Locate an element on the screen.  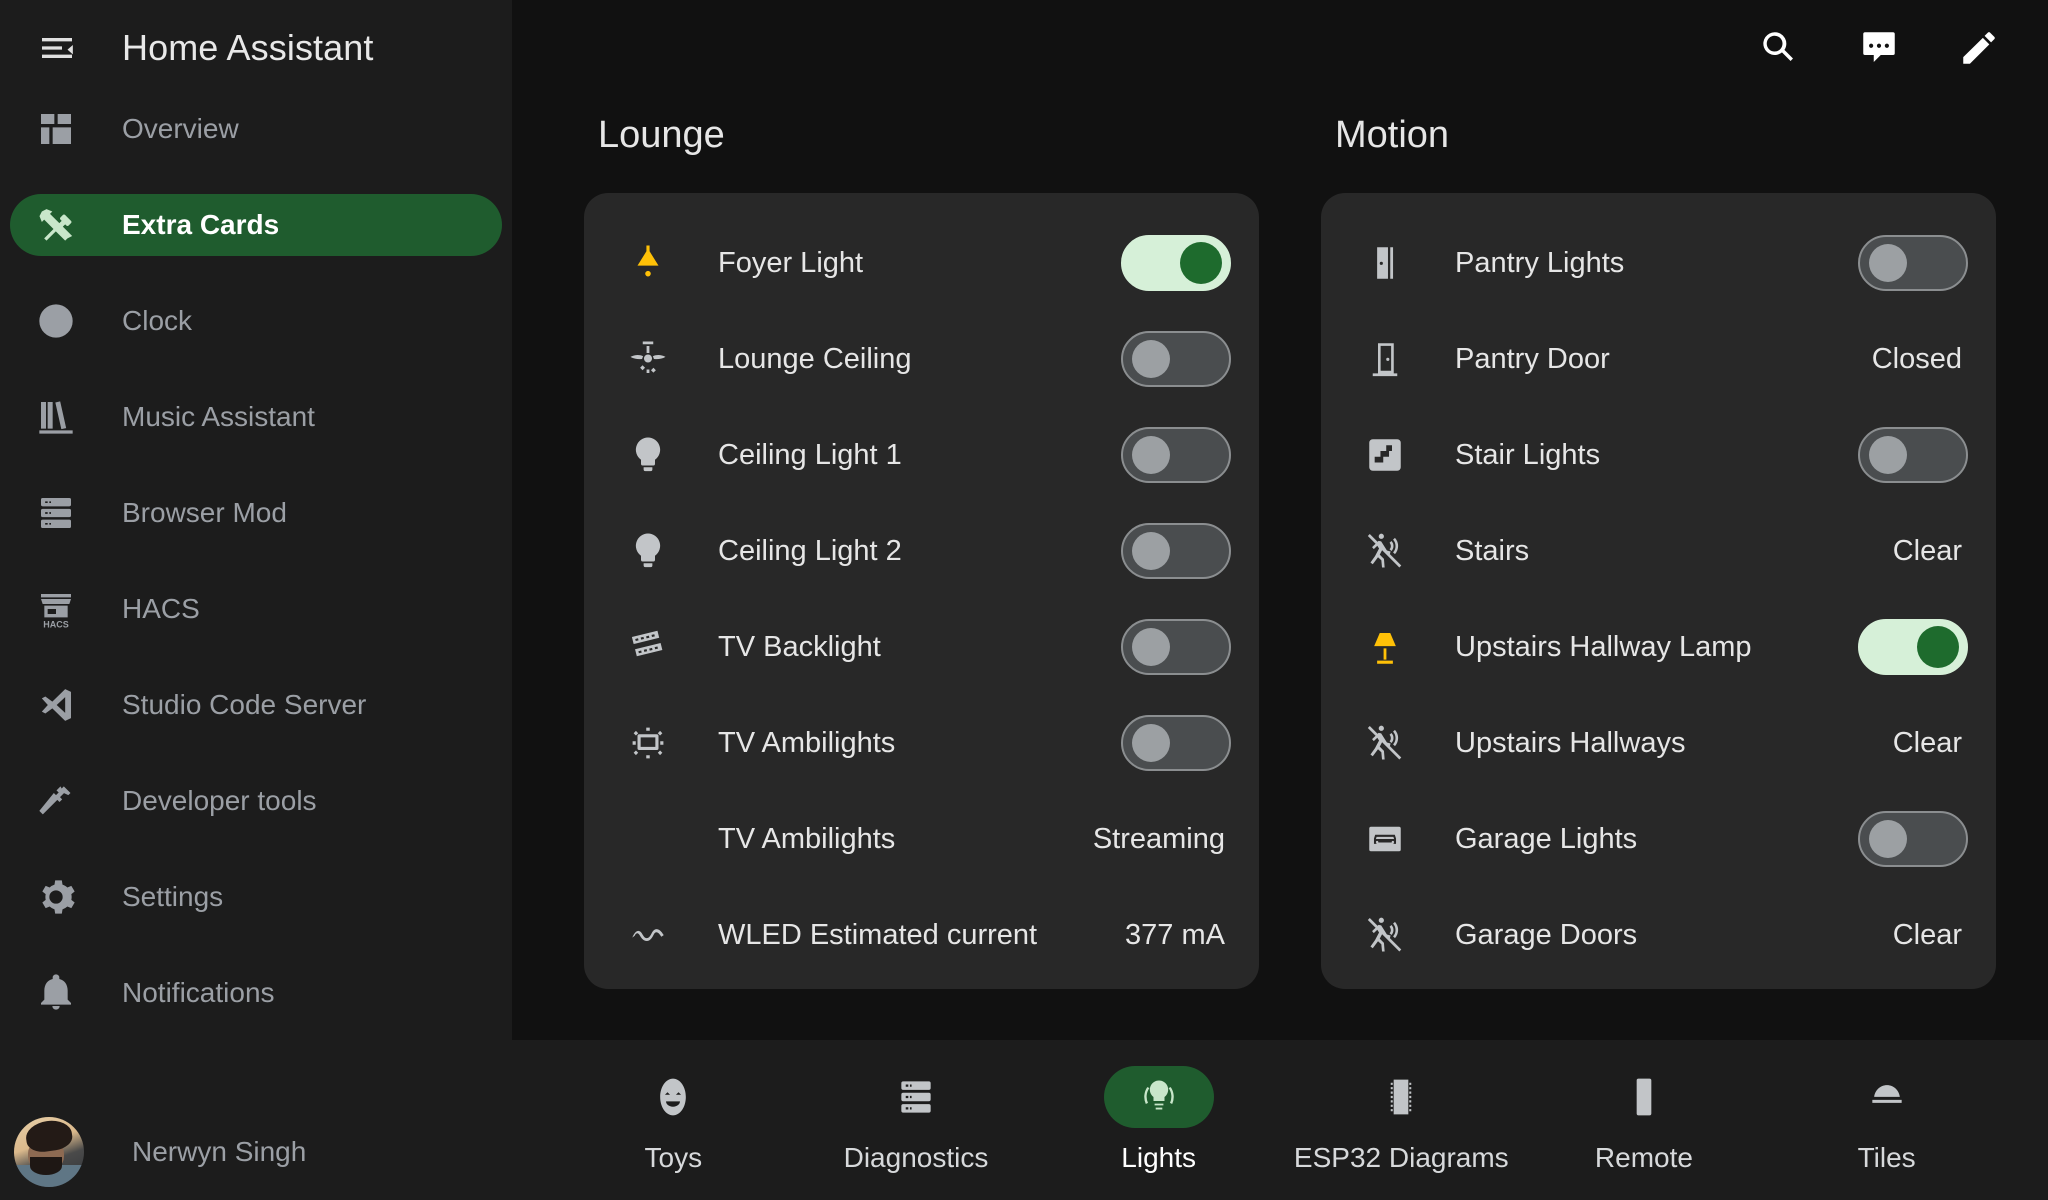
entity-row-wled-estimated-current: WLED Estimated current 377 mA is located at coordinates (921, 935).